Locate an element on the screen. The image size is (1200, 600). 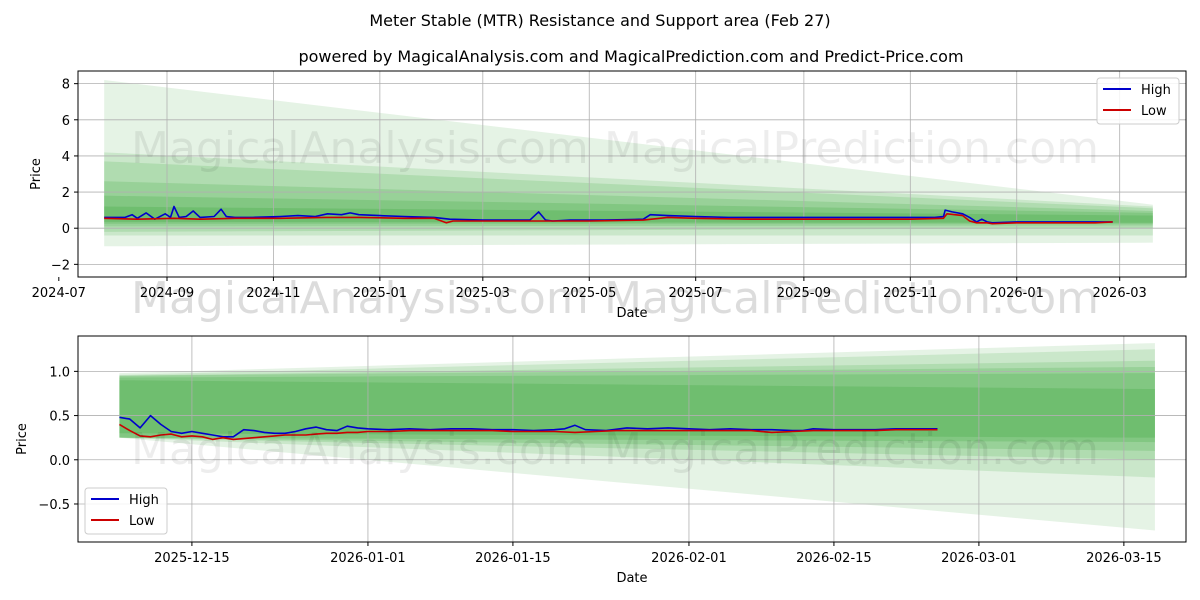
x-tick-label: 2026-03-15 is located at coordinates (1124, 558).